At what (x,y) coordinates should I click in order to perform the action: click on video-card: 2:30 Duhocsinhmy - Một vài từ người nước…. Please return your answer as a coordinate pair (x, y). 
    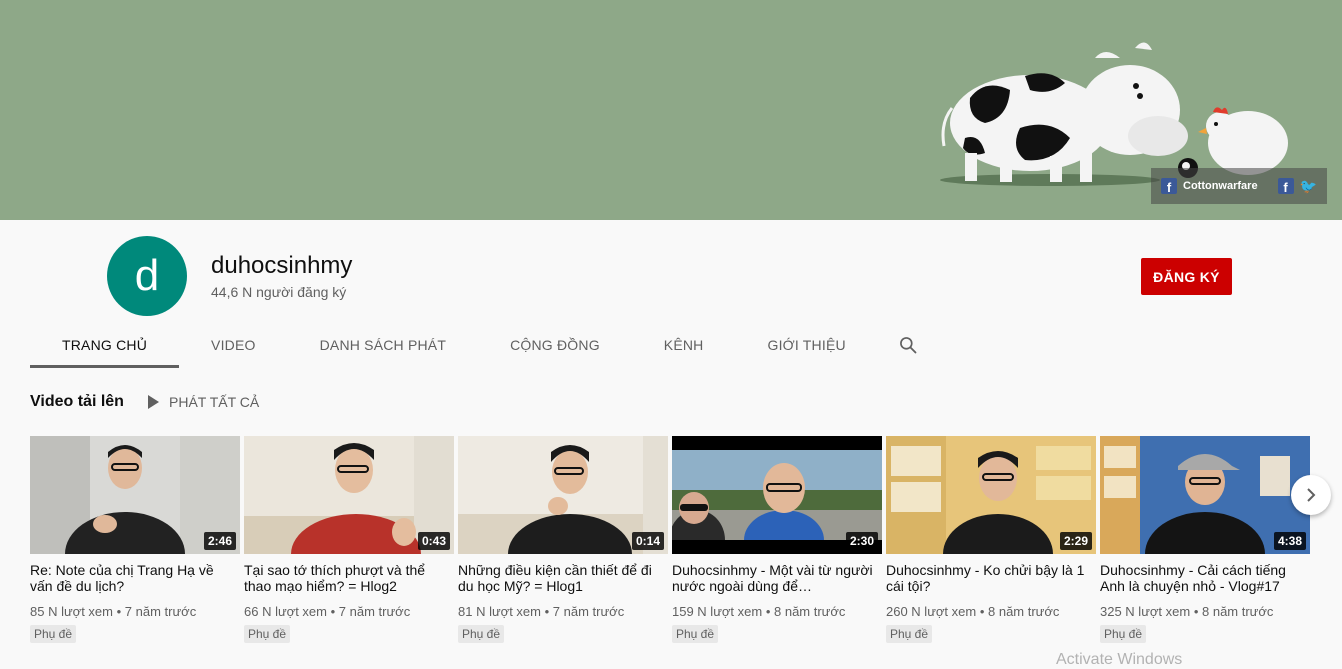
    Looking at the image, I should click on (777, 539).